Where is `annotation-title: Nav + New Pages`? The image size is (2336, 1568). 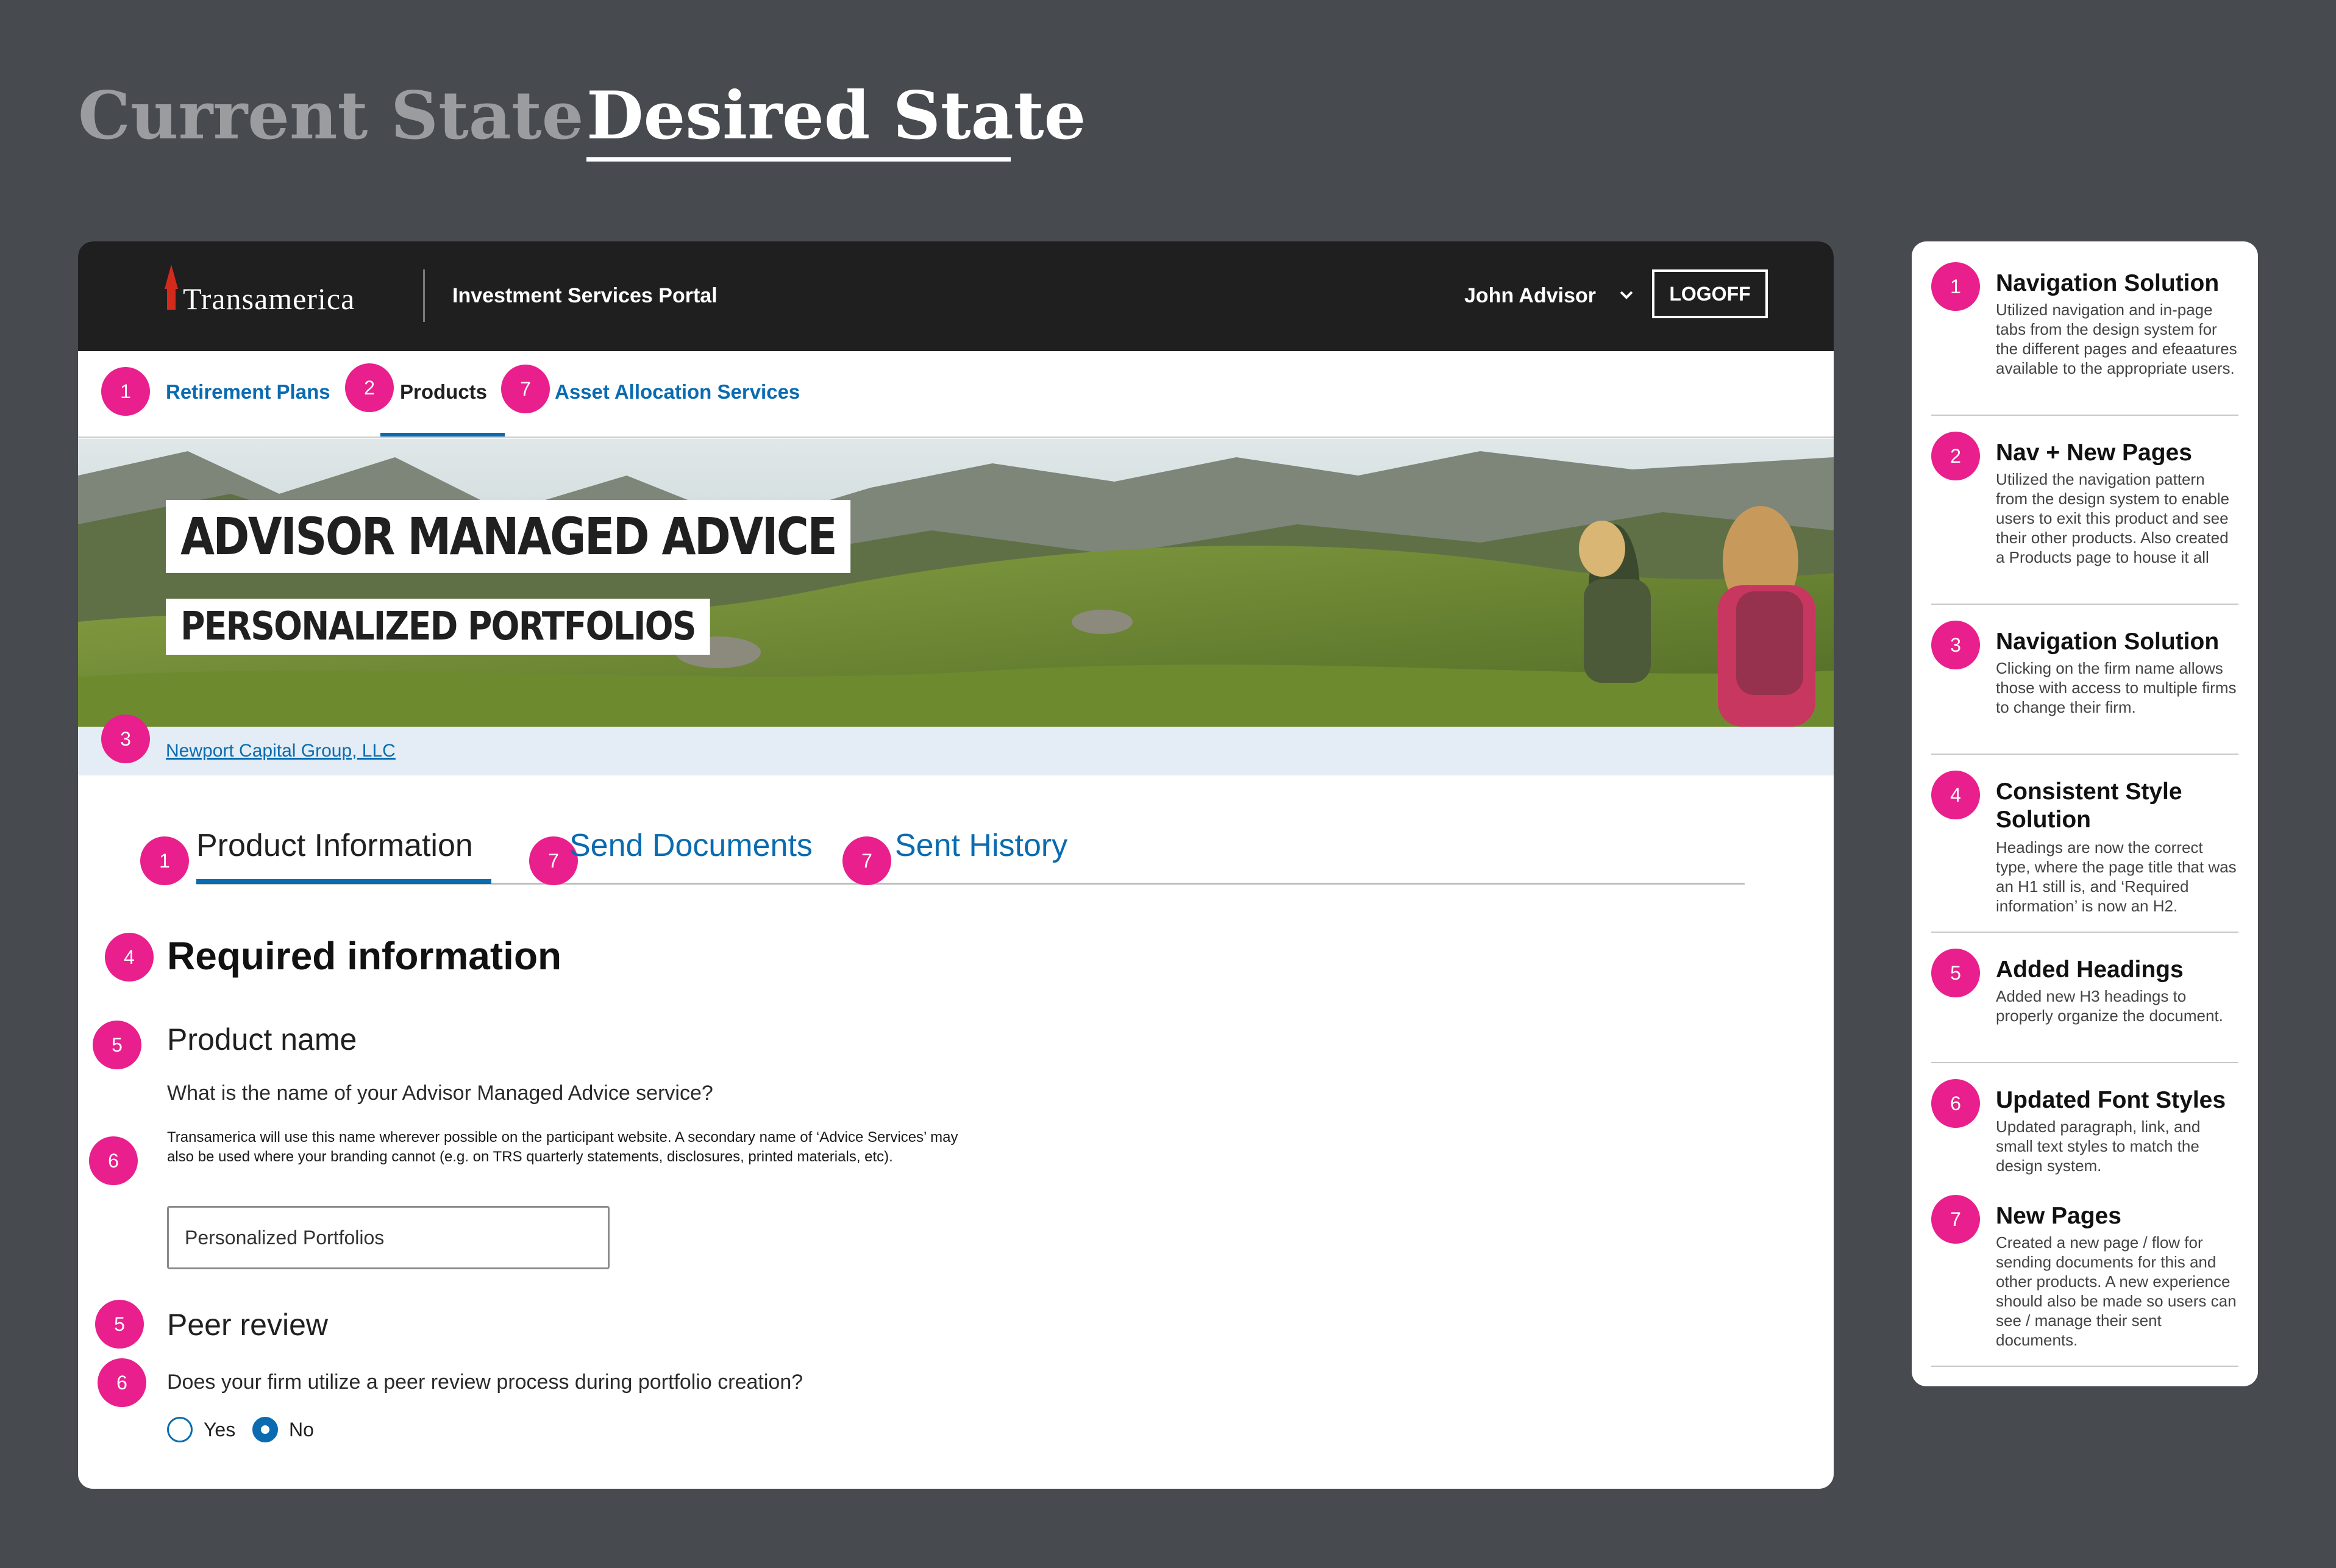
annotation-title: Nav + New Pages is located at coordinates (2094, 453).